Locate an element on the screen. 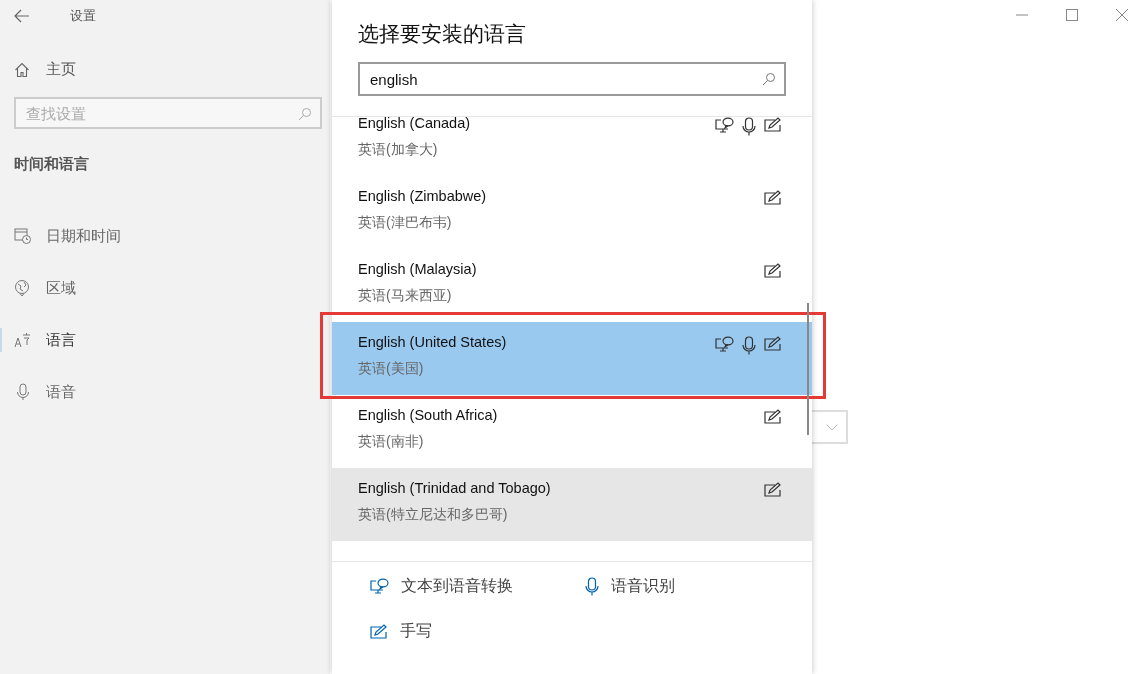  language-name: English (Malaysia) is located at coordinates (417, 269).